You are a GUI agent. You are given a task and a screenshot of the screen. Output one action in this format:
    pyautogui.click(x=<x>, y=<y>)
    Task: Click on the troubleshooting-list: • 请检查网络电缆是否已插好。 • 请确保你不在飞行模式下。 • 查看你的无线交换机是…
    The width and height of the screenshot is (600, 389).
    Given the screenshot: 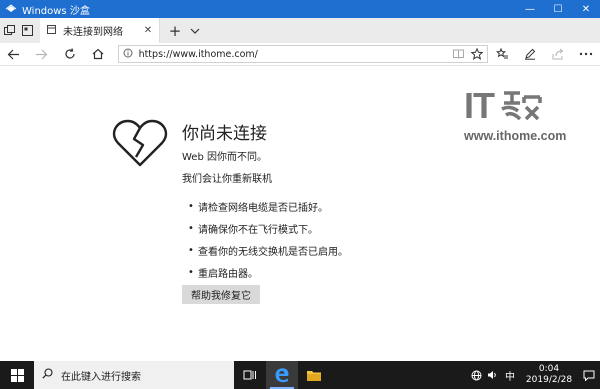 What is the action you would take?
    pyautogui.click(x=268, y=239)
    